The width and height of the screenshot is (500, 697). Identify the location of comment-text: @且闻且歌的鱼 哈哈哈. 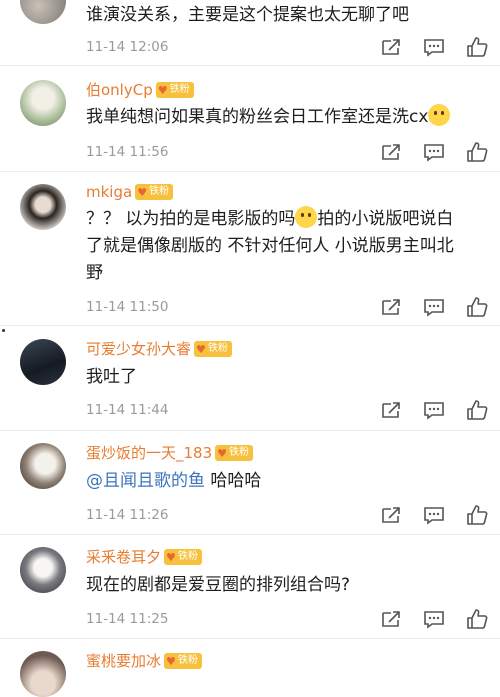
(174, 481).